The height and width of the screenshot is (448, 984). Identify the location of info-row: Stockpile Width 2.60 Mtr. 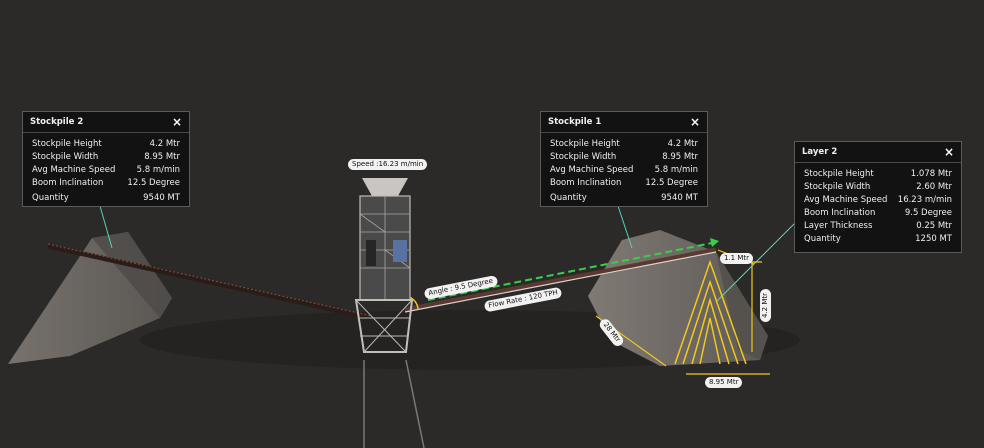
(878, 187).